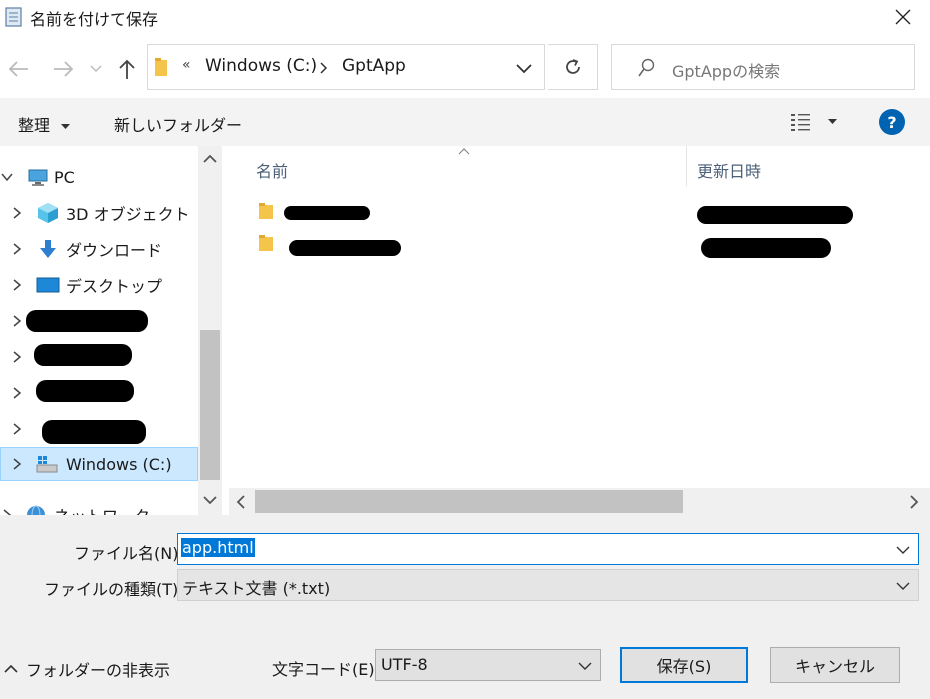 The width and height of the screenshot is (930, 699). I want to click on navigation-scrollbar, so click(210, 330).